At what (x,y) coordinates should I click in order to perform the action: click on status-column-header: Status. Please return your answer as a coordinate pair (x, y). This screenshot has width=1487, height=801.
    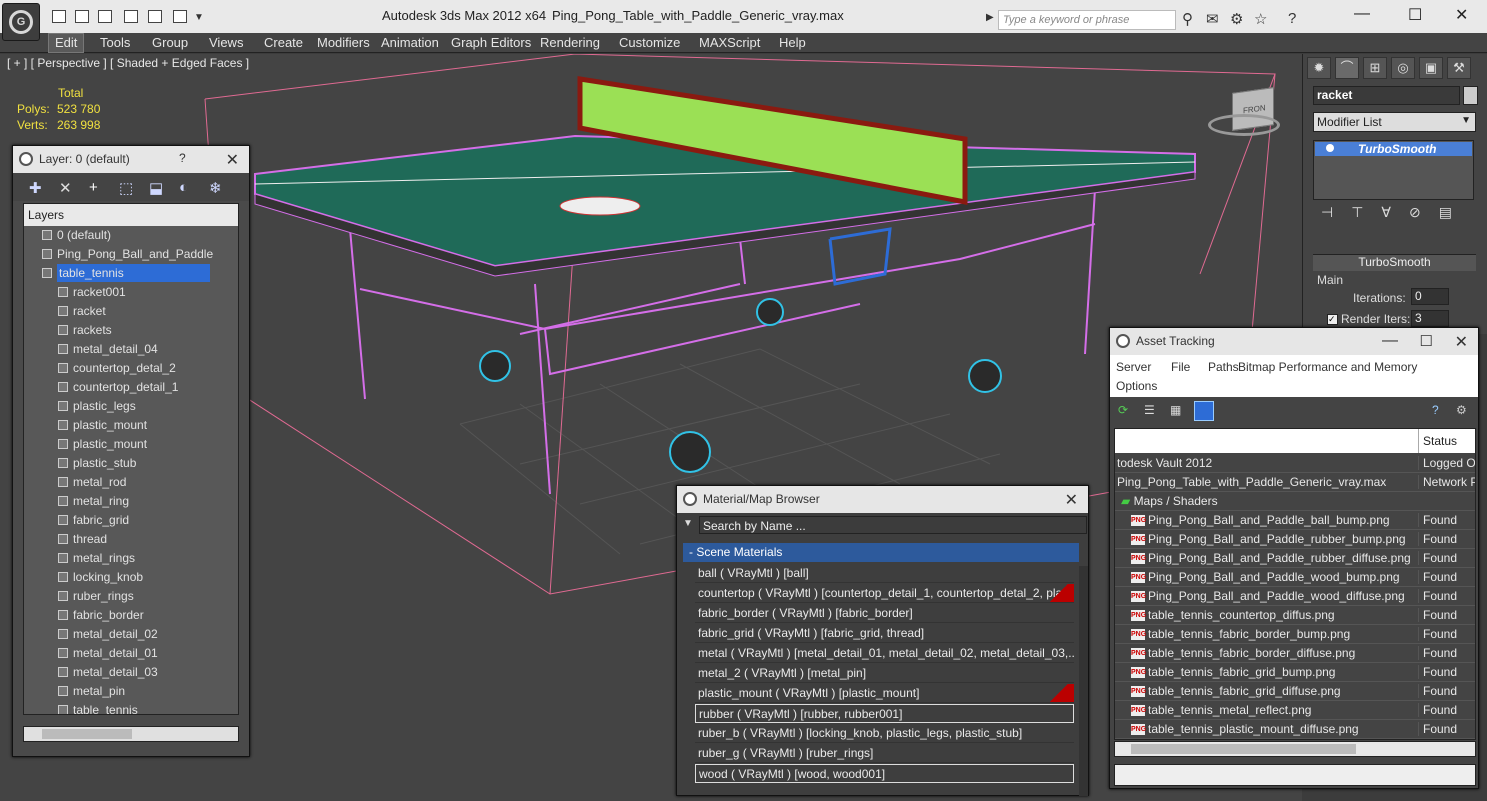
    Looking at the image, I should click on (1439, 441).